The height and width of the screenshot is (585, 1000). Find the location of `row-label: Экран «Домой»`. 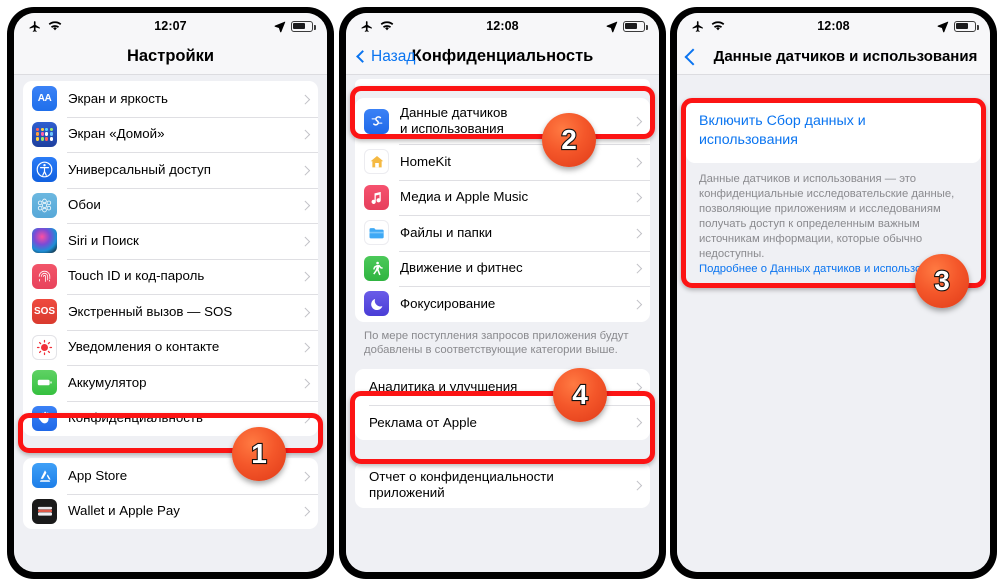

row-label: Экран «Домой» is located at coordinates (116, 134).